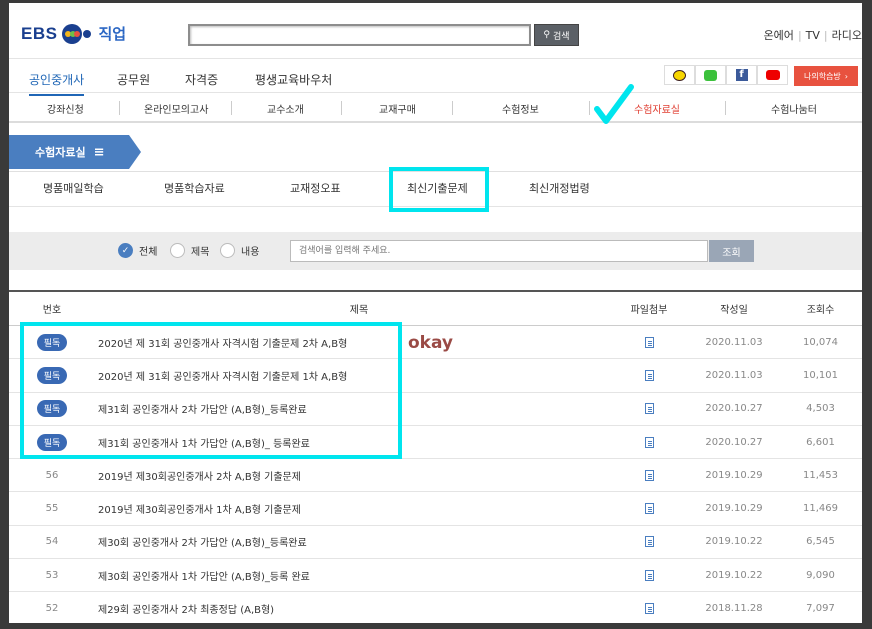  I want to click on header-title: 제목, so click(359, 310).